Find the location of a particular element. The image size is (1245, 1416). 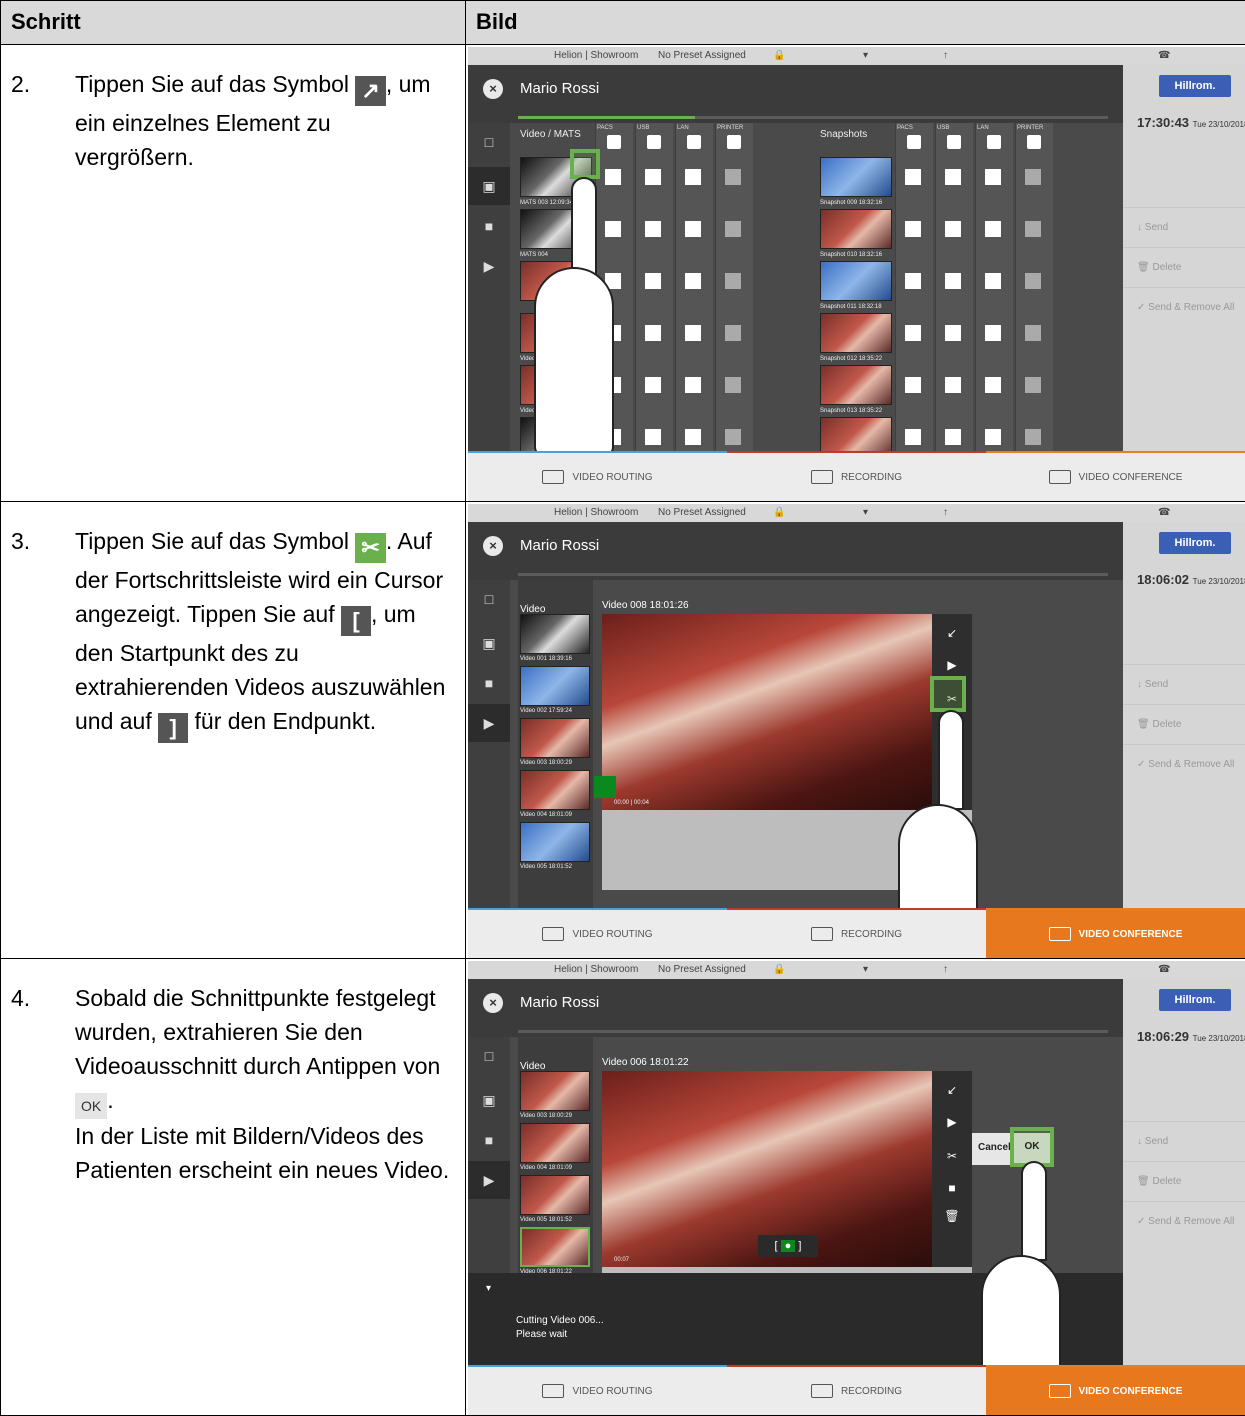

trash-icon: 🗑 is located at coordinates (952, 1216).